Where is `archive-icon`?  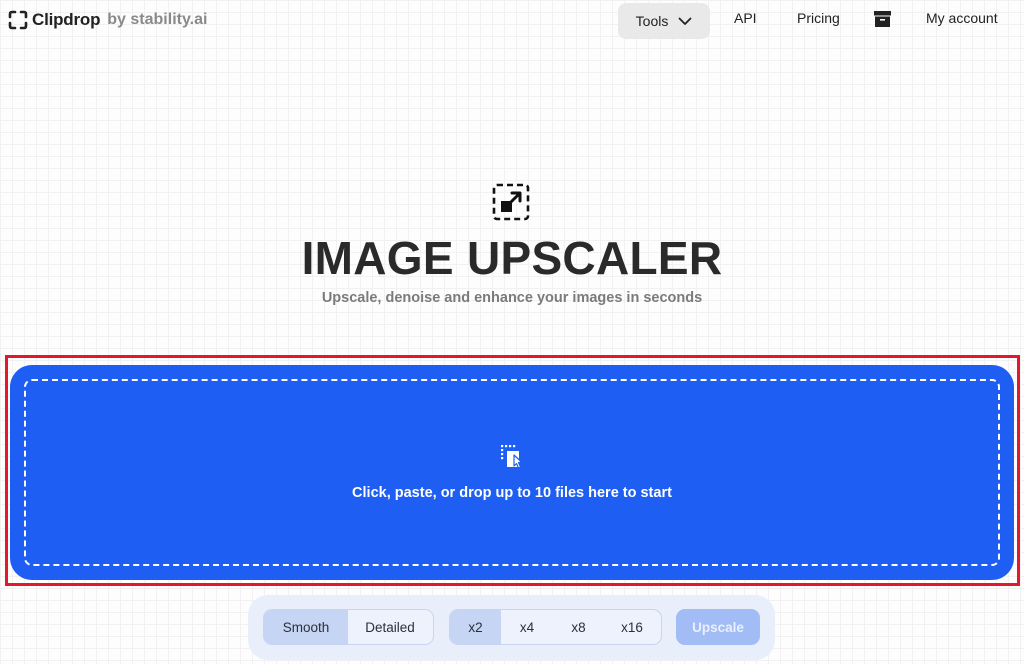
archive-icon is located at coordinates (882, 19).